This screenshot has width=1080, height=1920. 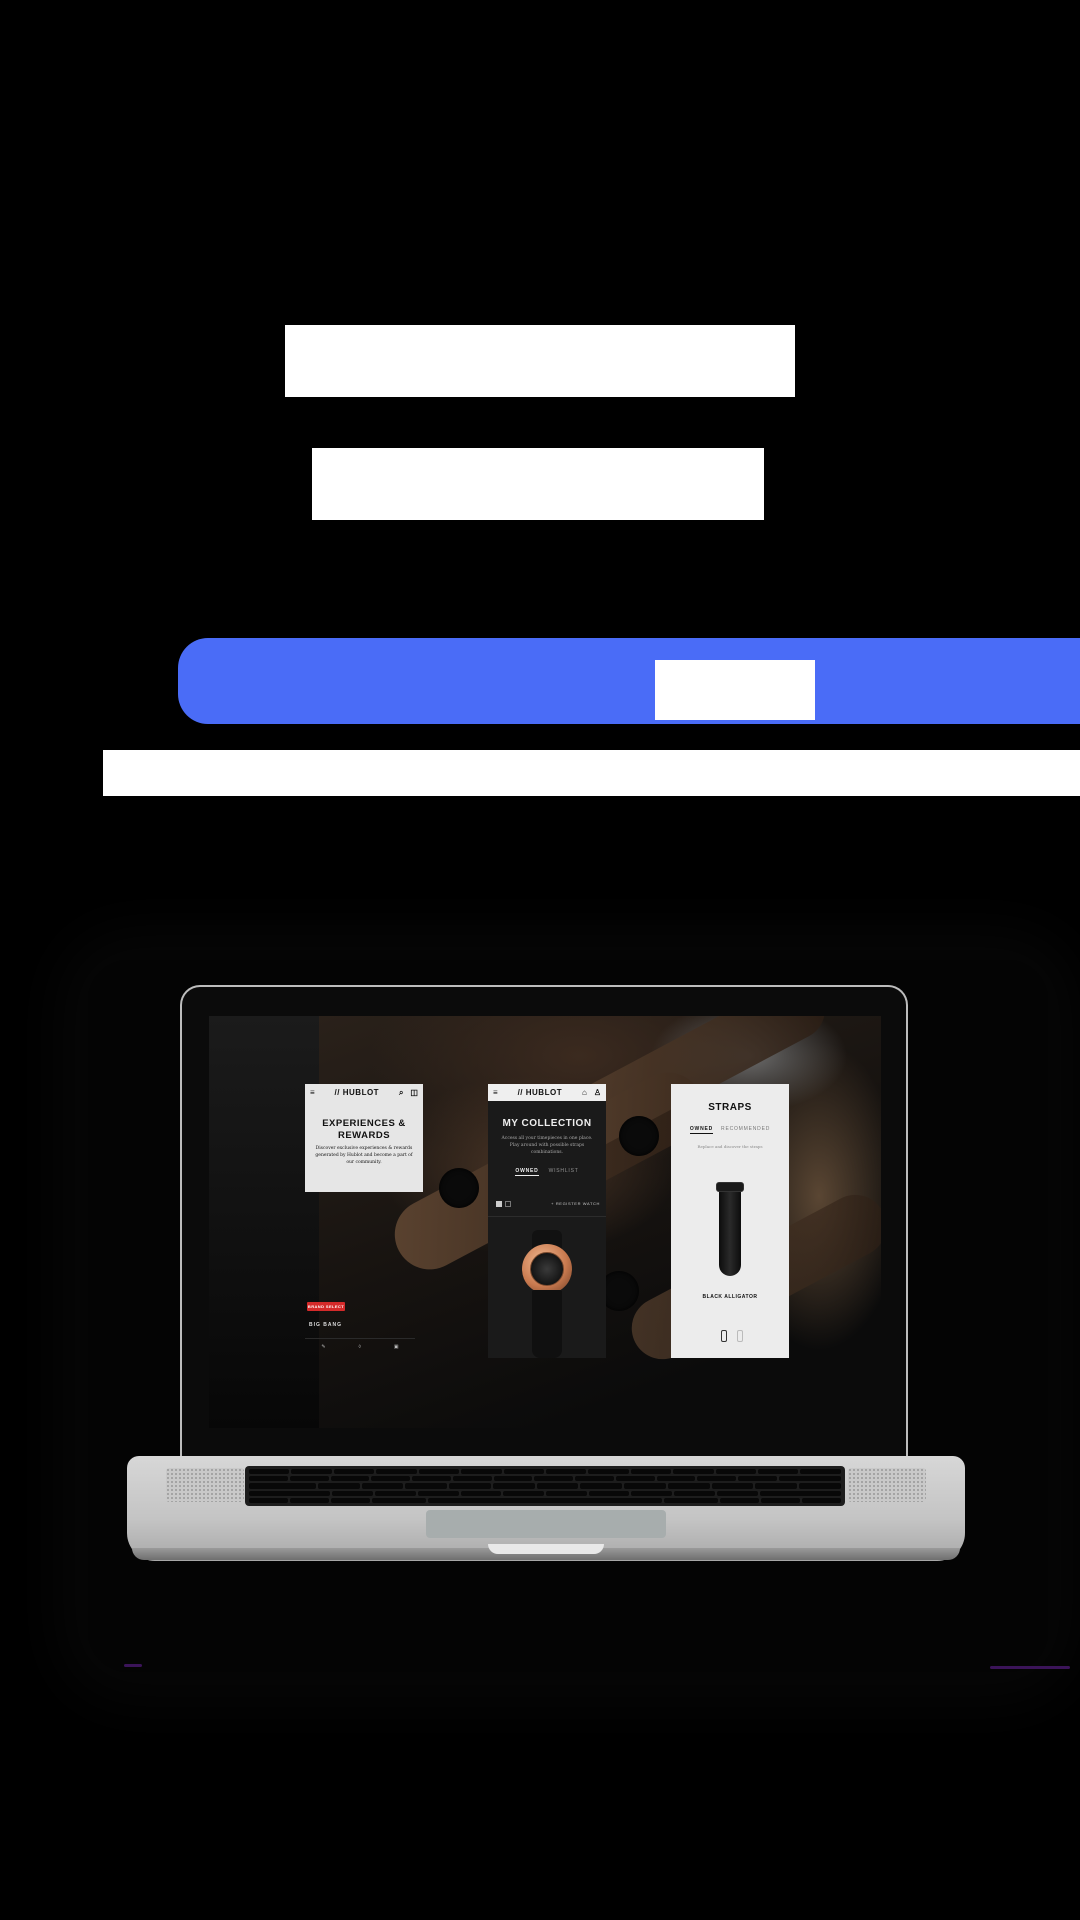 I want to click on straps-subtitle: Replace and discover the straps, so click(x=730, y=1146).